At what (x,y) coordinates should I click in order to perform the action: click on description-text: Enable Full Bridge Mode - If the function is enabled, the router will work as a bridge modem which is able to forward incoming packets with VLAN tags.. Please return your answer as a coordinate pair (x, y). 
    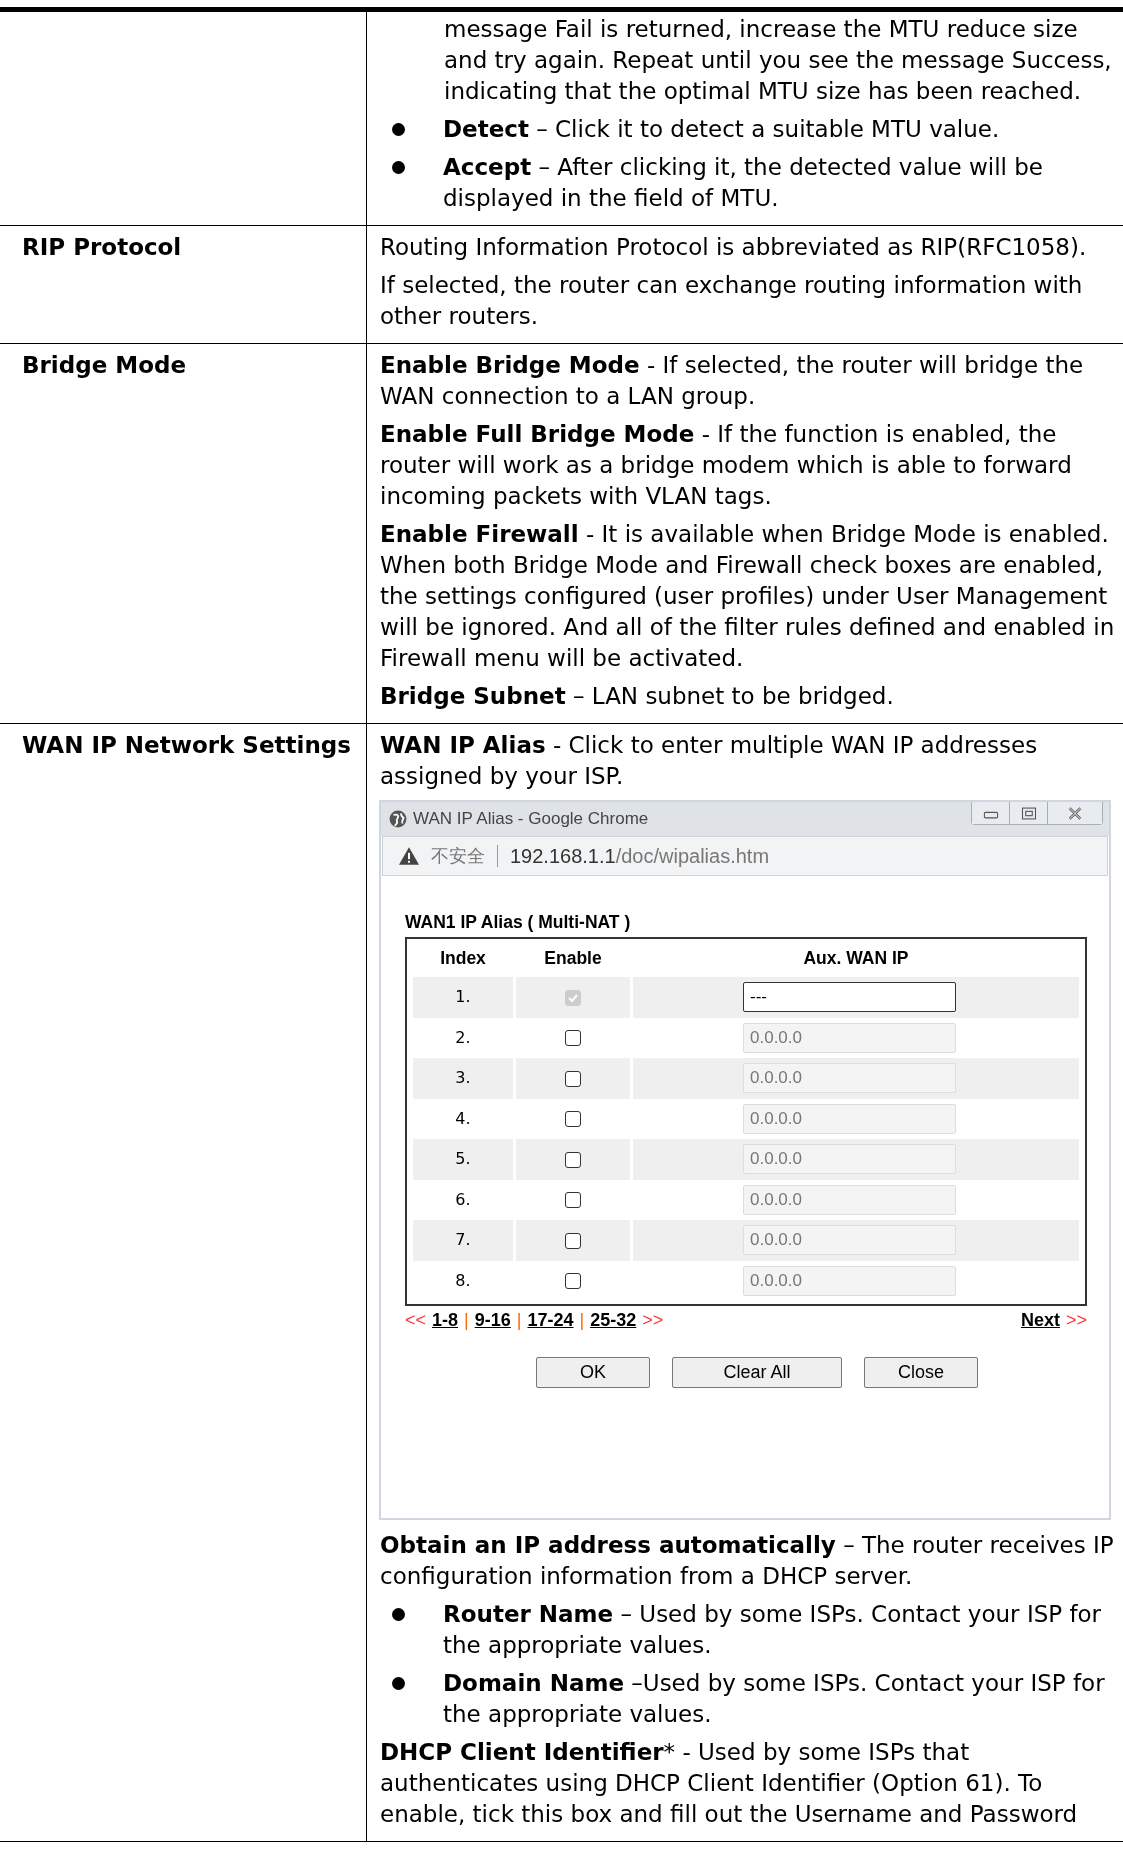
    Looking at the image, I should click on (726, 465).